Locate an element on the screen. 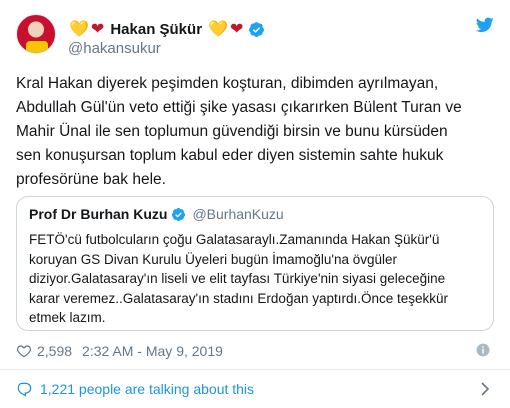 Image resolution: width=510 pixels, height=408 pixels. like-count: 2,598 is located at coordinates (54, 351).